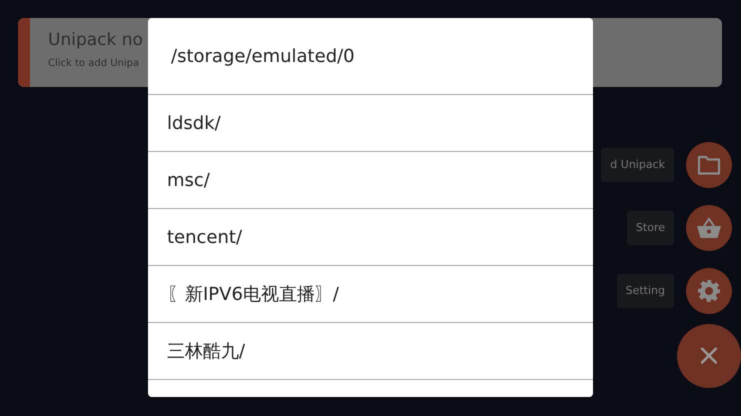 This screenshot has height=416, width=741. What do you see at coordinates (24, 52) in the screenshot?
I see `accent-stripe` at bounding box center [24, 52].